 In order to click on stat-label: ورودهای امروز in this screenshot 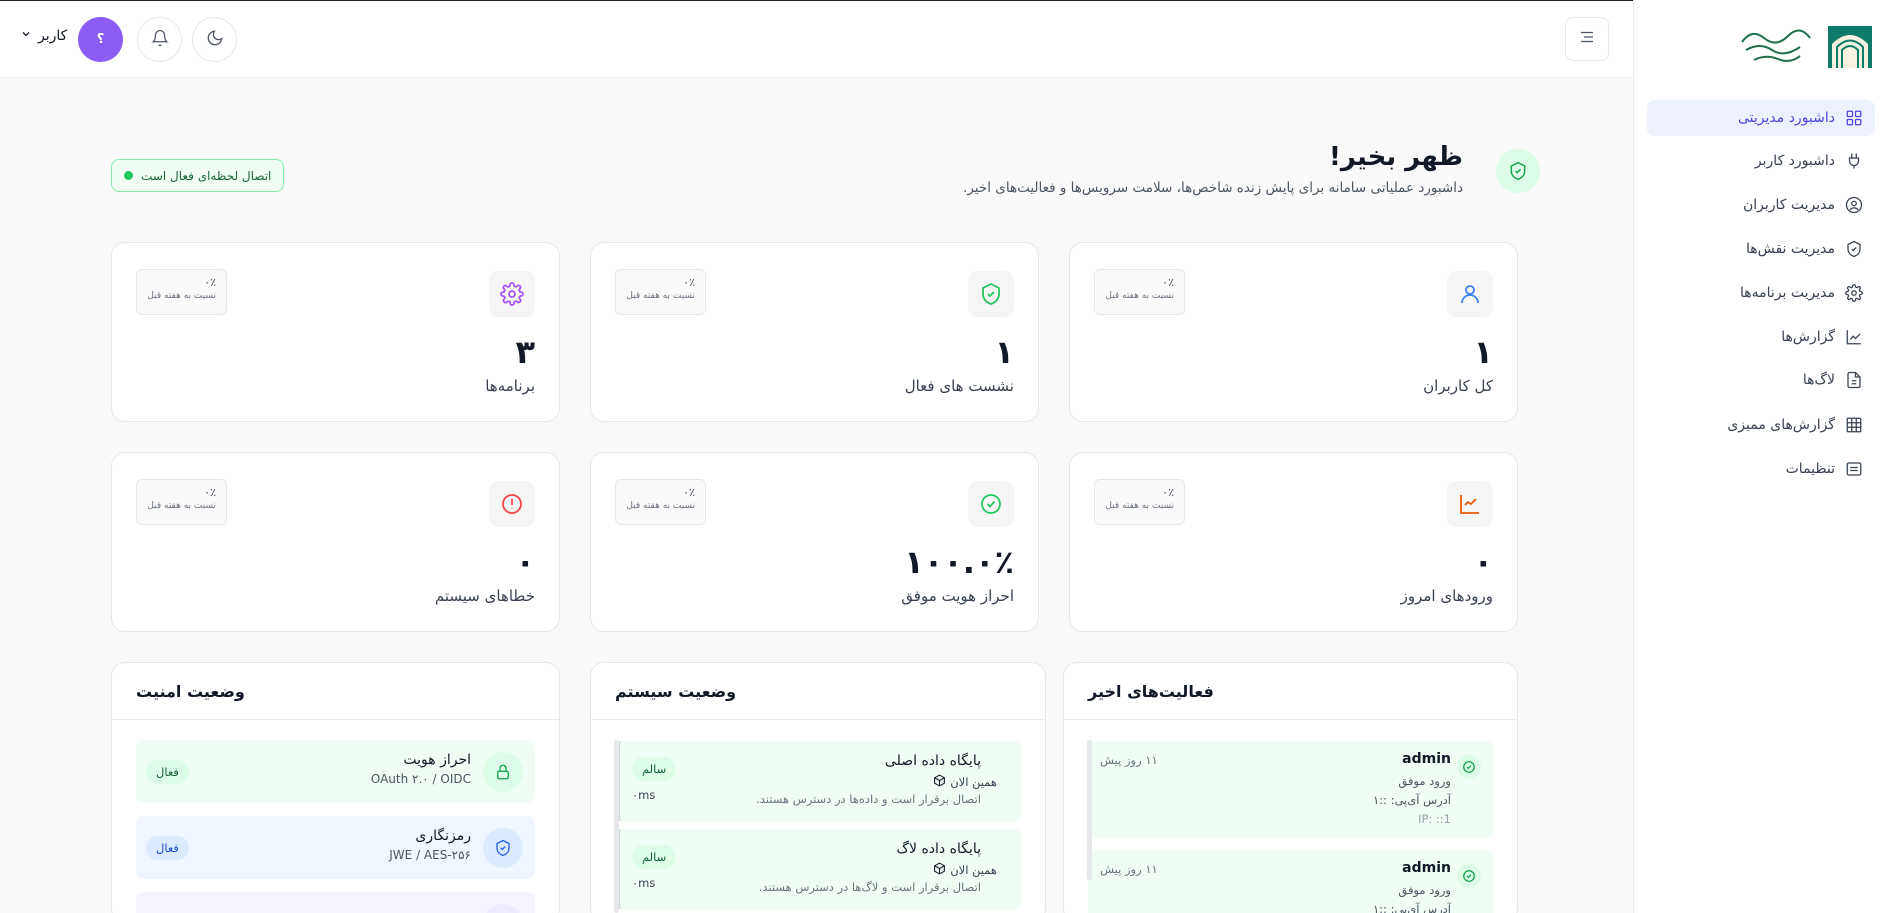, I will do `click(1446, 596)`.